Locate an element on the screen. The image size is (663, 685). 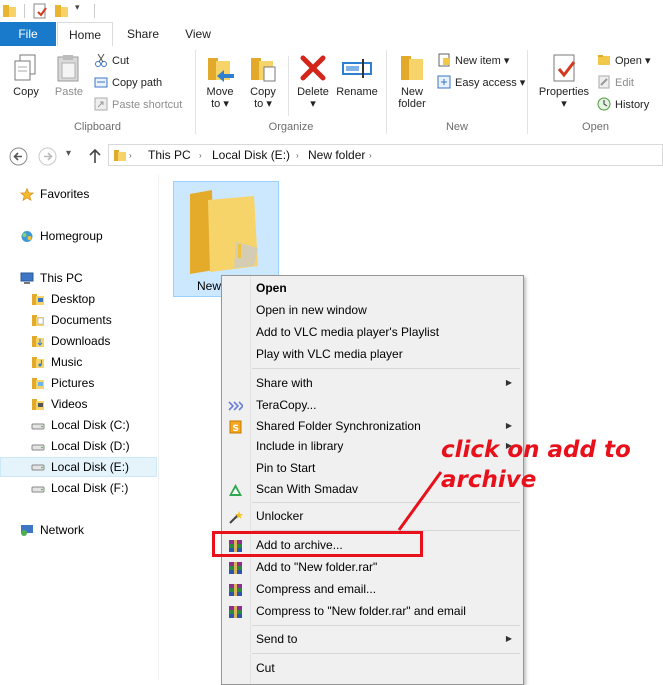
copy-to-button: Copy to ▾ is located at coordinates (263, 80).